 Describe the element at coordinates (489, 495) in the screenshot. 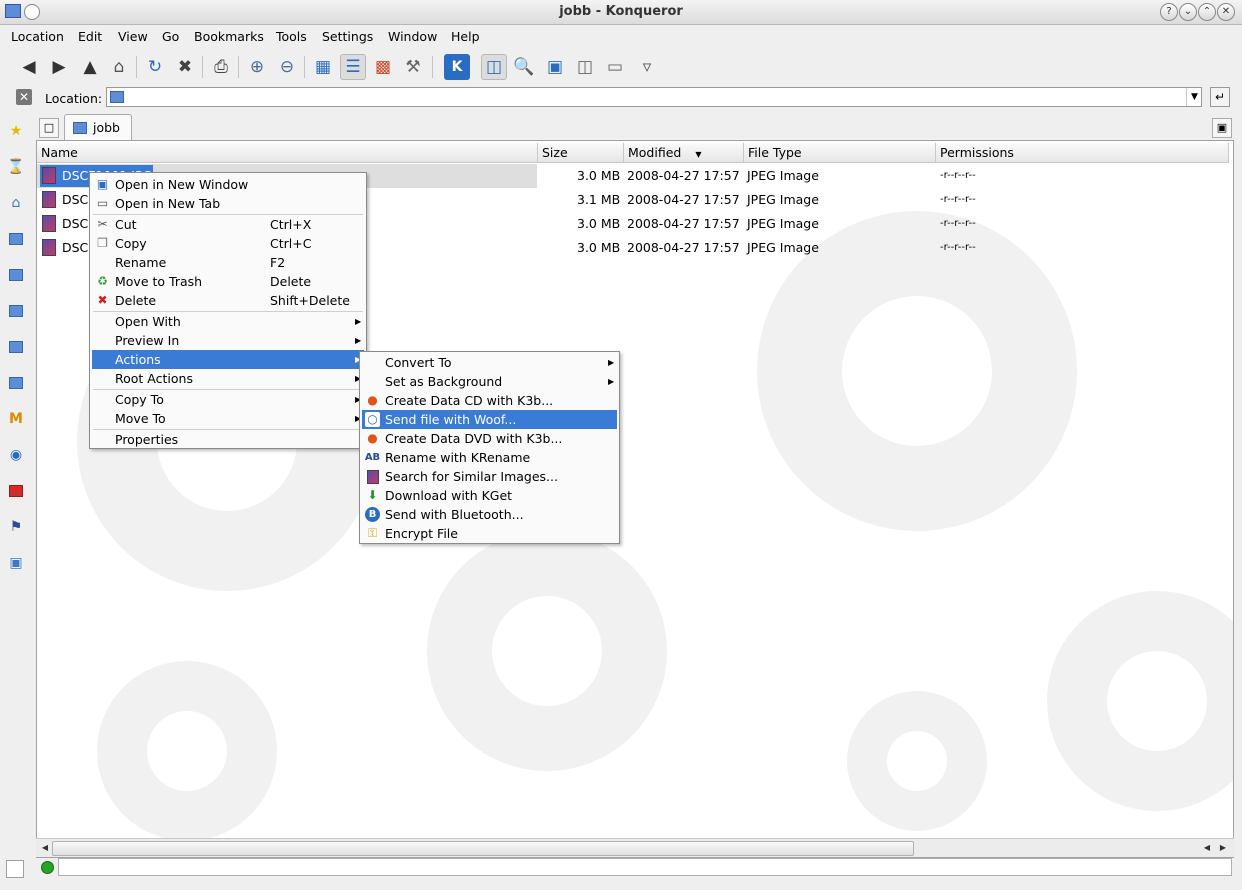

I see `menu-download-kget: ⬇ Download with KGet` at that location.